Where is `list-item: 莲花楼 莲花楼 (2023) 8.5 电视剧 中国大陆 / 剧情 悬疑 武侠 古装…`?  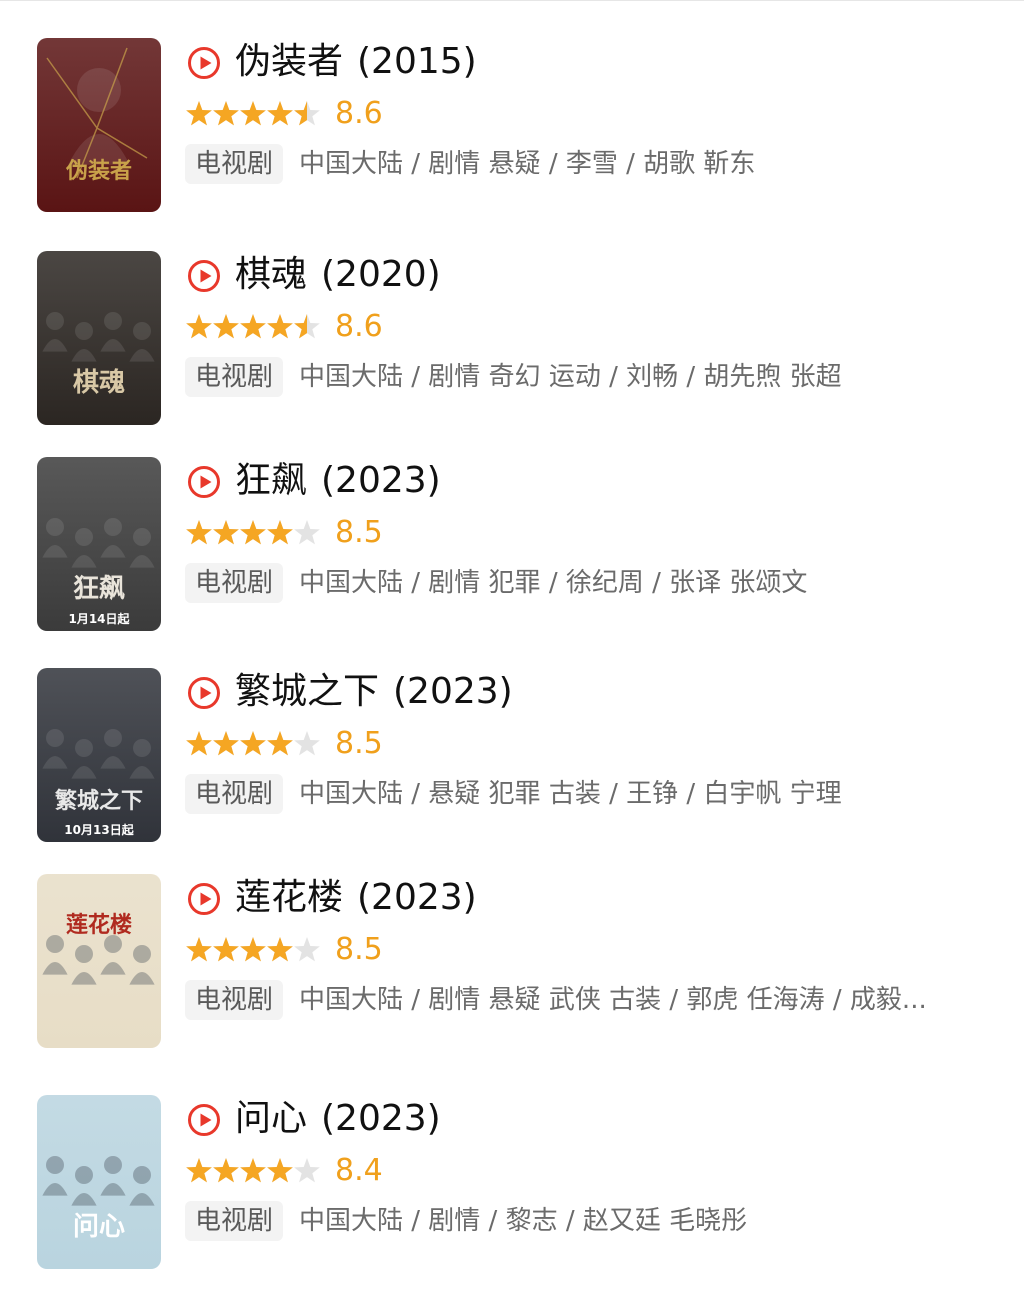 list-item: 莲花楼 莲花楼 (2023) 8.5 电视剧 中国大陆 / 剧情 悬疑 武侠 古装… is located at coordinates (512, 961).